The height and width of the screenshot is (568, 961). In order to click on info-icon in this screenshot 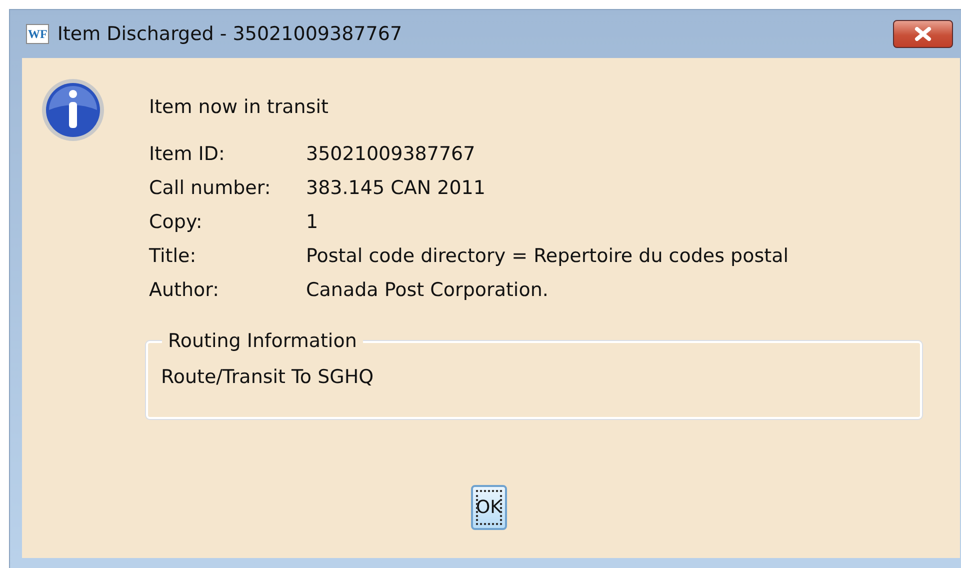, I will do `click(73, 110)`.